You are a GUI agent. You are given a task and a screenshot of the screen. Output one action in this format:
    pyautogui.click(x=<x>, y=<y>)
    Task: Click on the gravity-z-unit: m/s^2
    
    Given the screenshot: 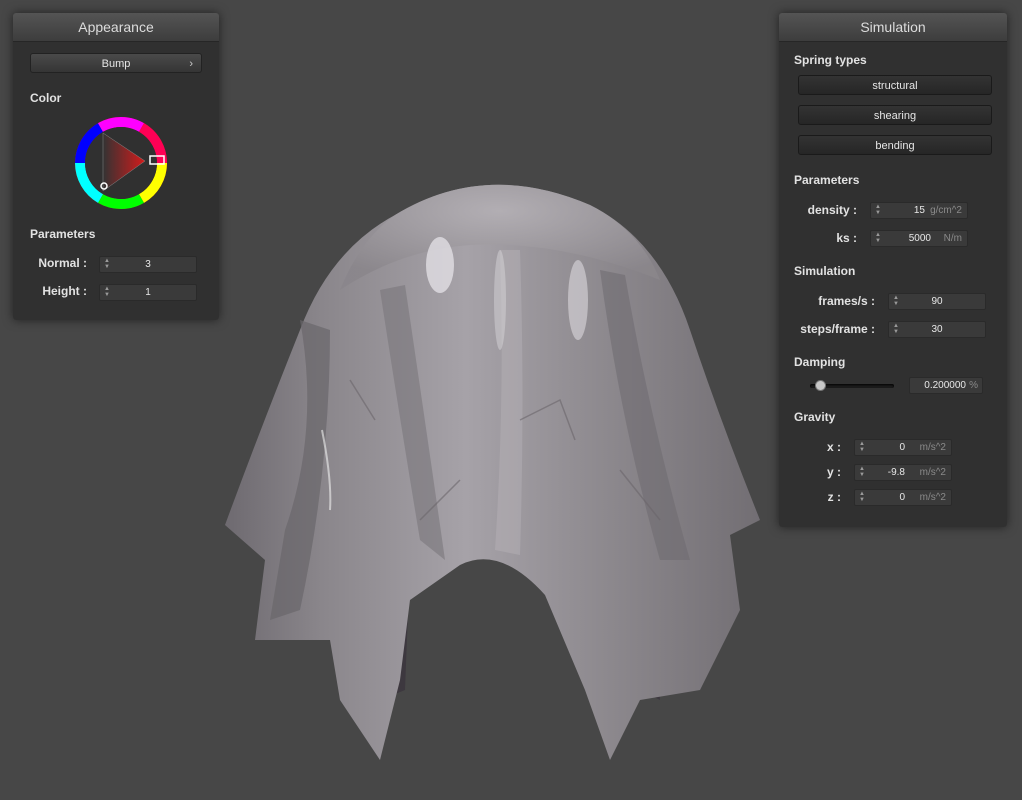 What is the action you would take?
    pyautogui.click(x=932, y=497)
    